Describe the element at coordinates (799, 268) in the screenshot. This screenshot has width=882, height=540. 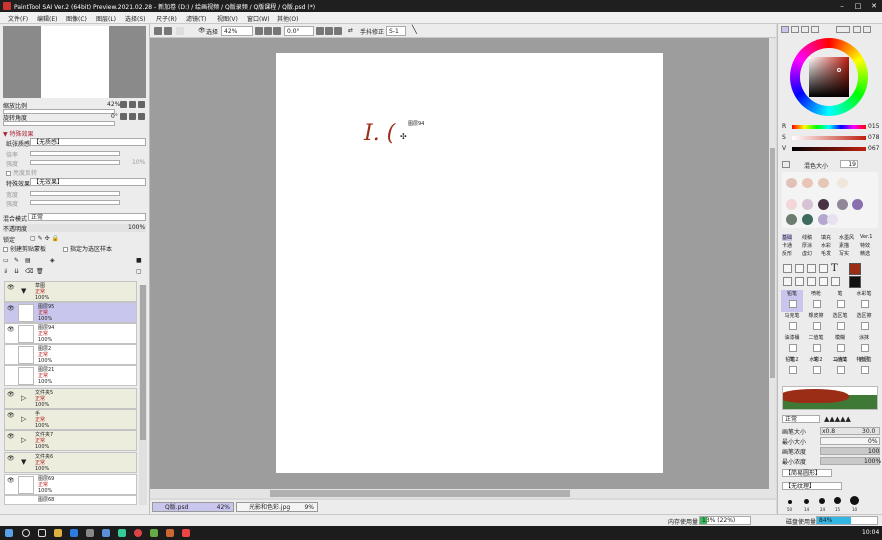
I see `lasso-icon` at that location.